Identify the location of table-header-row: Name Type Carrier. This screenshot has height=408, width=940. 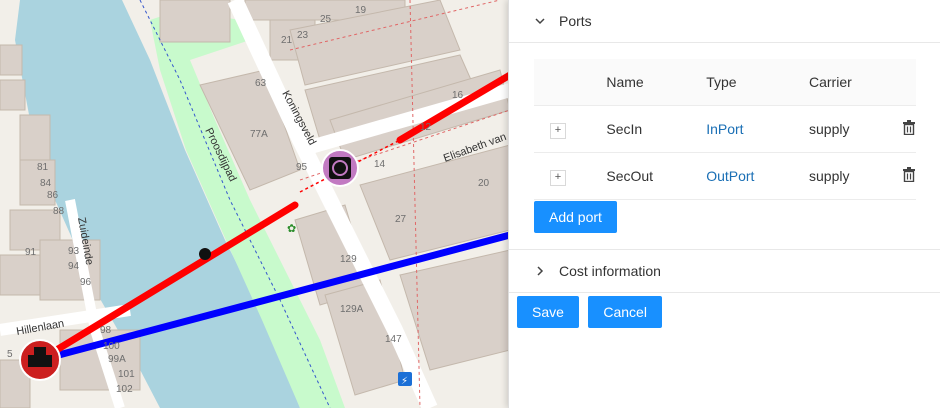
(725, 82).